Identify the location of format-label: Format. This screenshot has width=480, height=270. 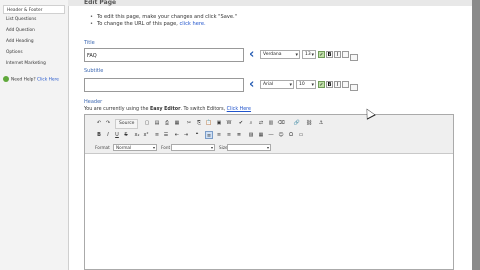
(102, 147).